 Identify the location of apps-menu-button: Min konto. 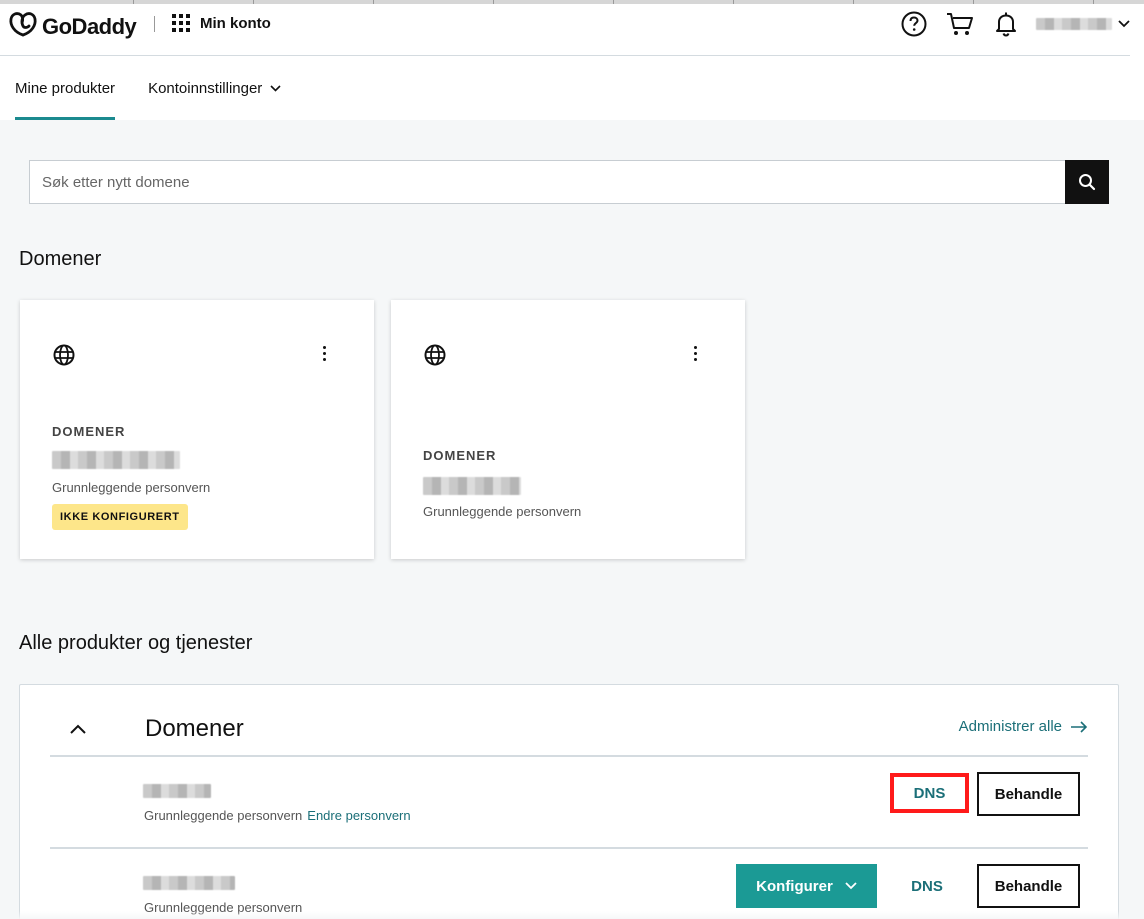
(221, 23).